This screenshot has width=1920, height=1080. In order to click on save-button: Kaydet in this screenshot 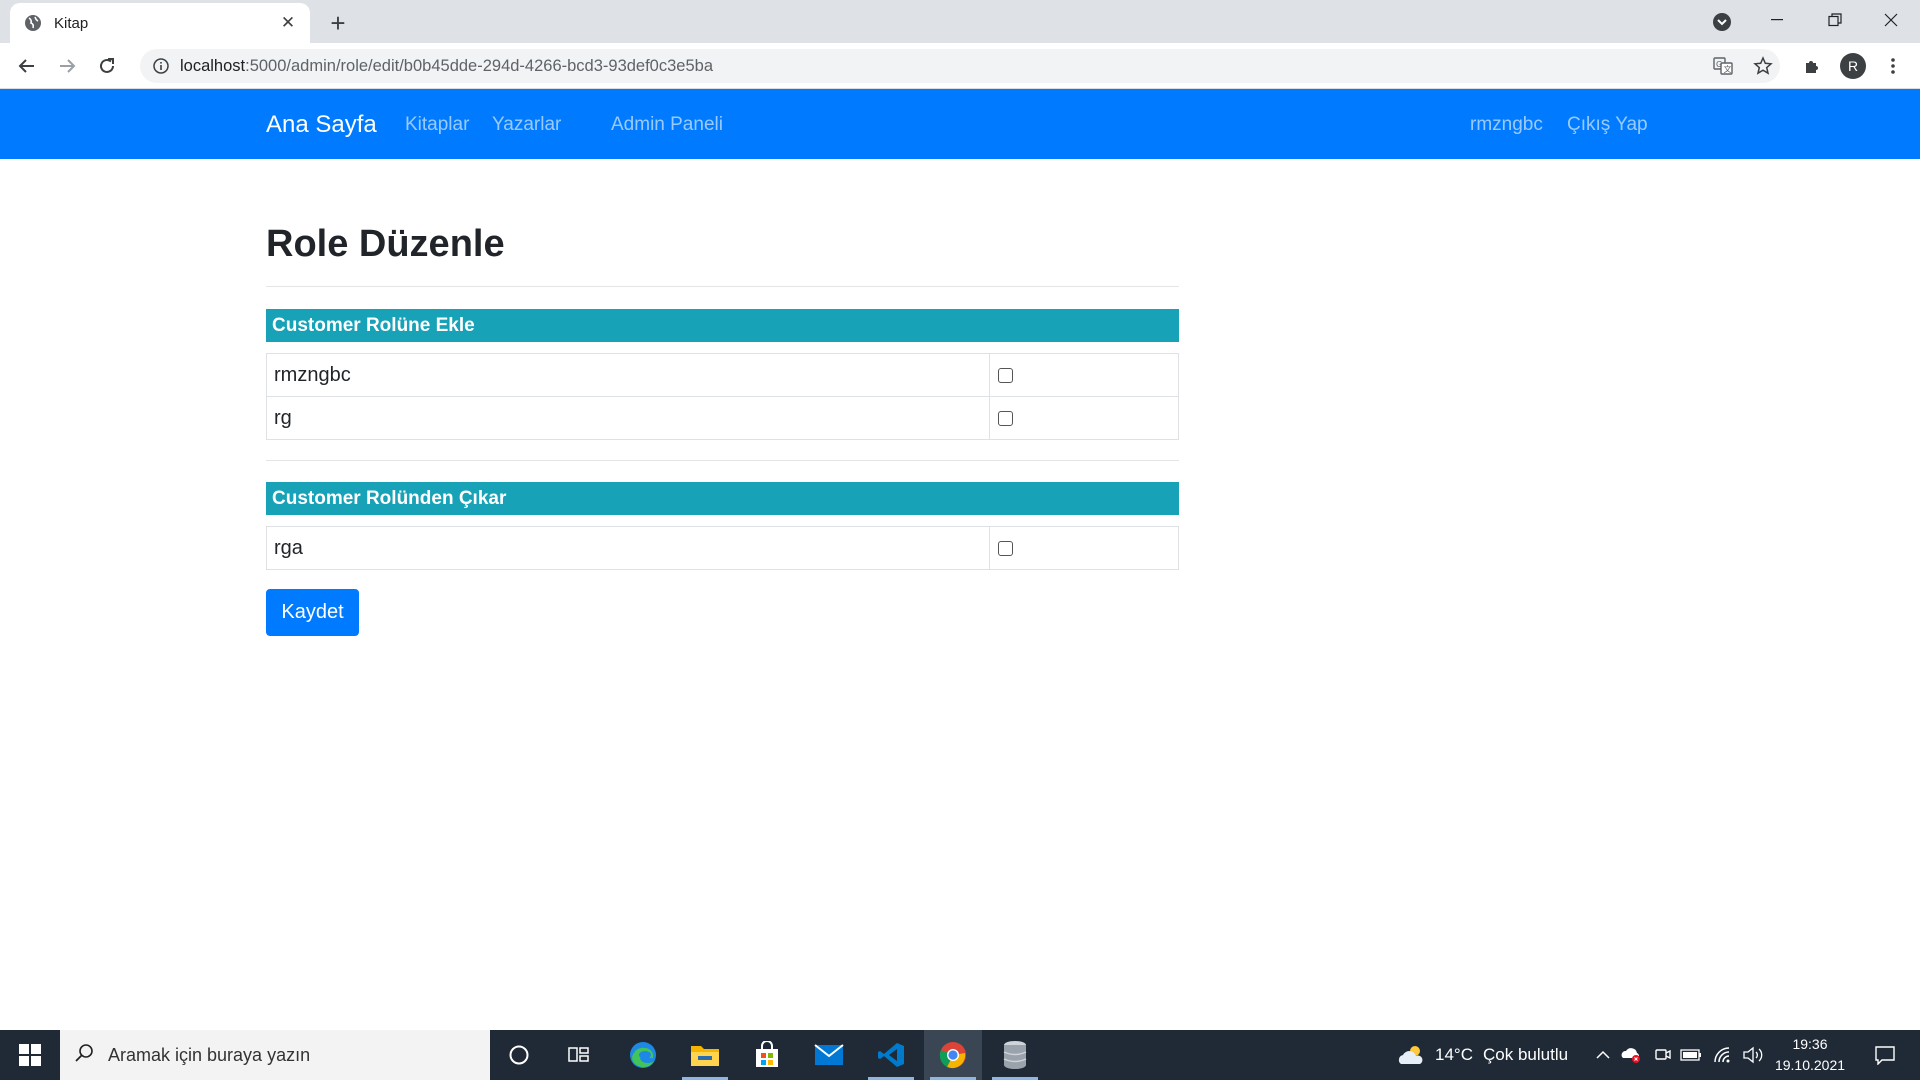, I will do `click(312, 612)`.